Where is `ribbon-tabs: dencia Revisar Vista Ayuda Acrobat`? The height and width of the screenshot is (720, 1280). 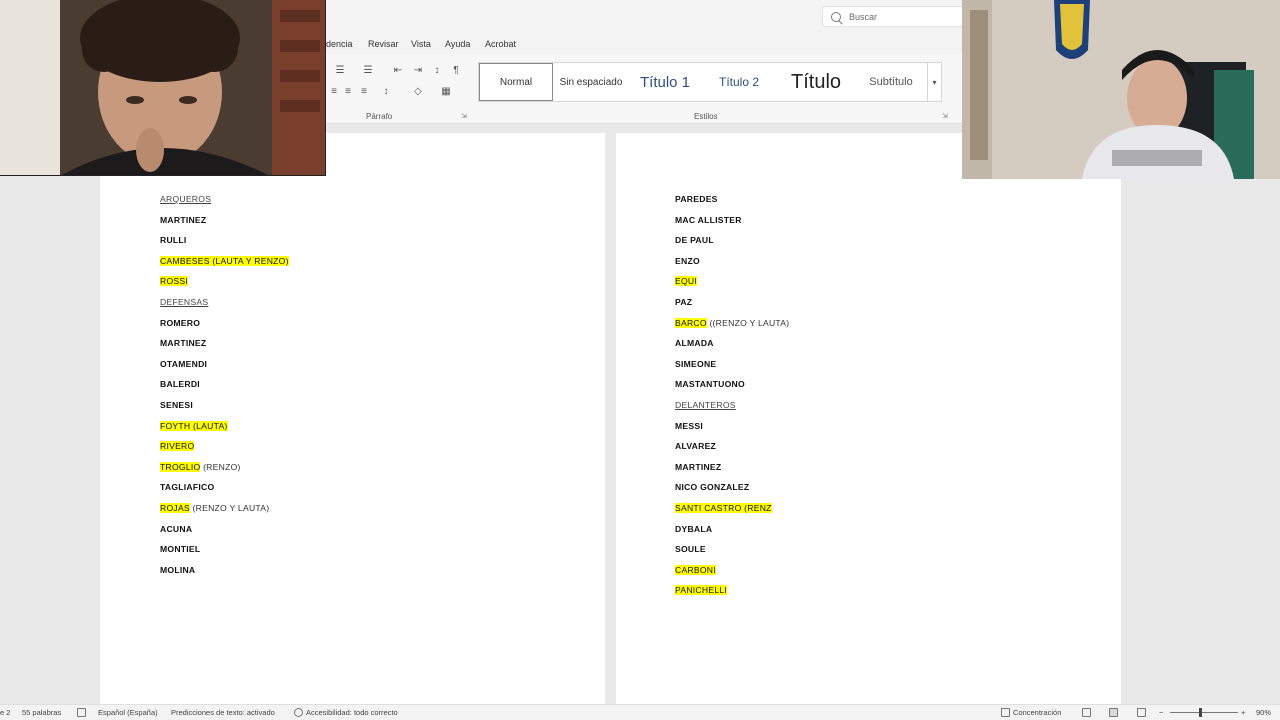
ribbon-tabs: dencia Revisar Vista Ayuda Acrobat is located at coordinates (644, 44).